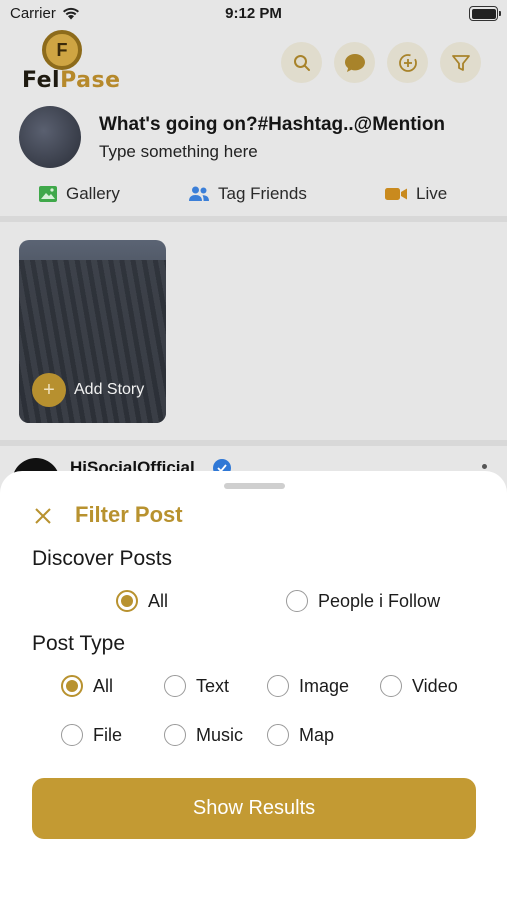 This screenshot has height=900, width=507. I want to click on filter-button, so click(460, 62).